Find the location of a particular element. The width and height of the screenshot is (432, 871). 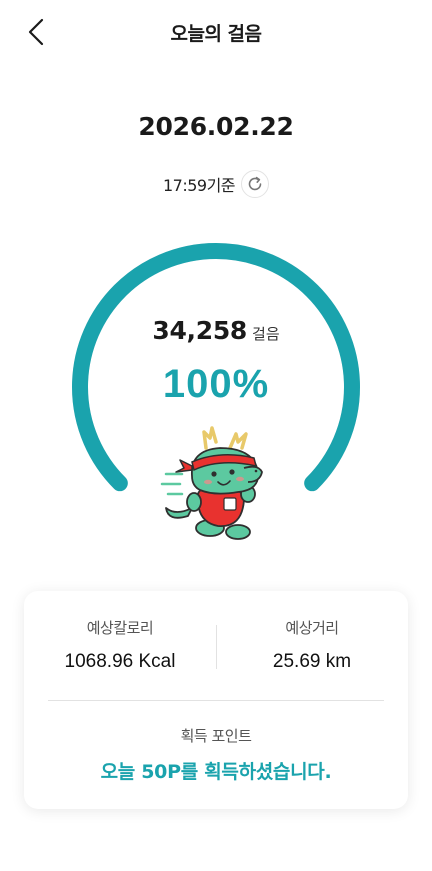

steps-value: 34,258 is located at coordinates (200, 330).